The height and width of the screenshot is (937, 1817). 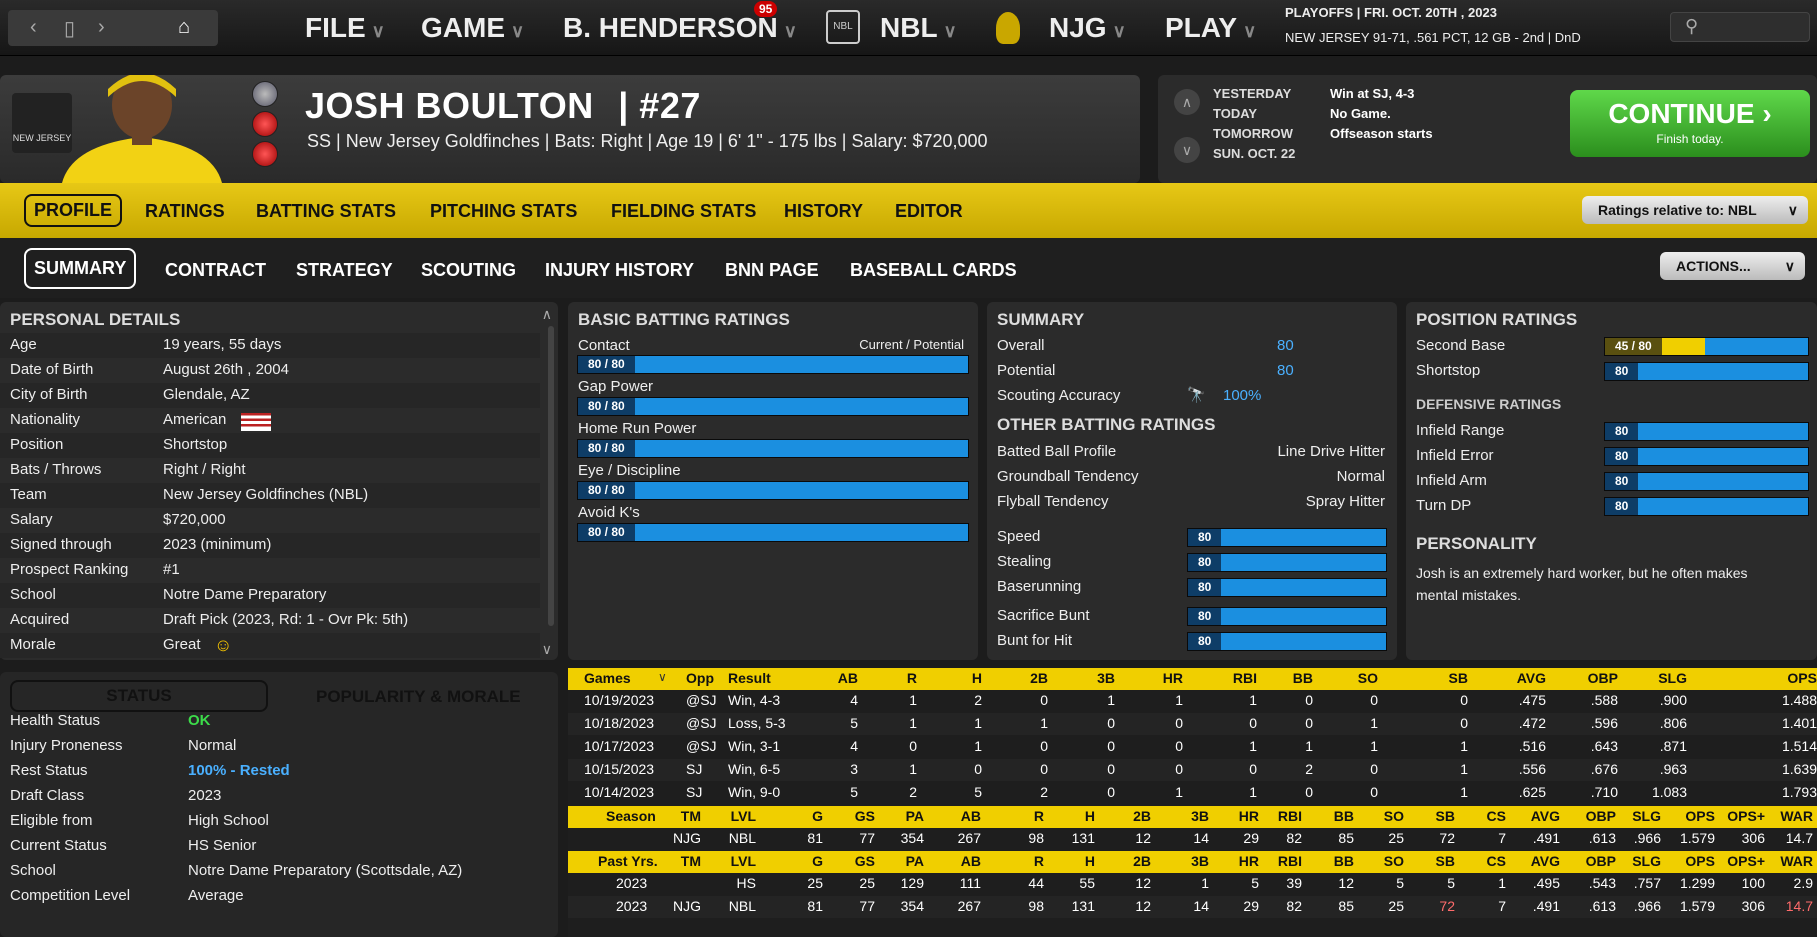 I want to click on status-value: Normal, so click(x=212, y=745).